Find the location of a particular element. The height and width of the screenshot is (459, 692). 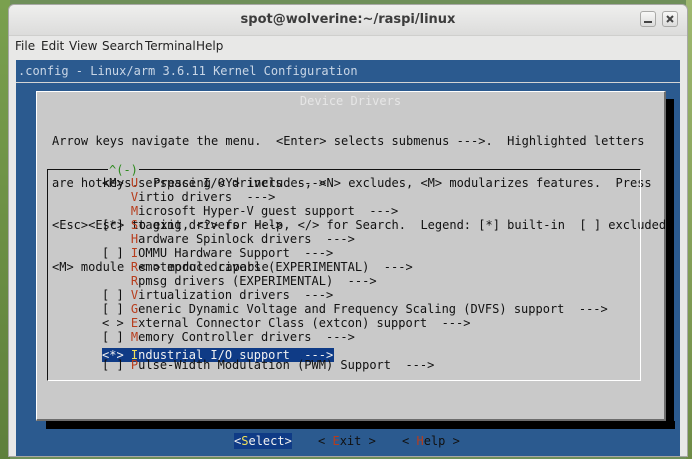

button-label: elect> is located at coordinates (270, 441).